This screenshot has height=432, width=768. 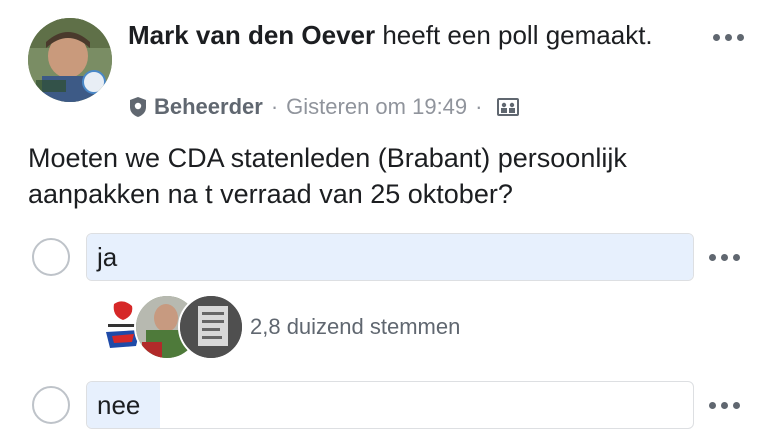 What do you see at coordinates (138, 107) in the screenshot?
I see `shield-icon` at bounding box center [138, 107].